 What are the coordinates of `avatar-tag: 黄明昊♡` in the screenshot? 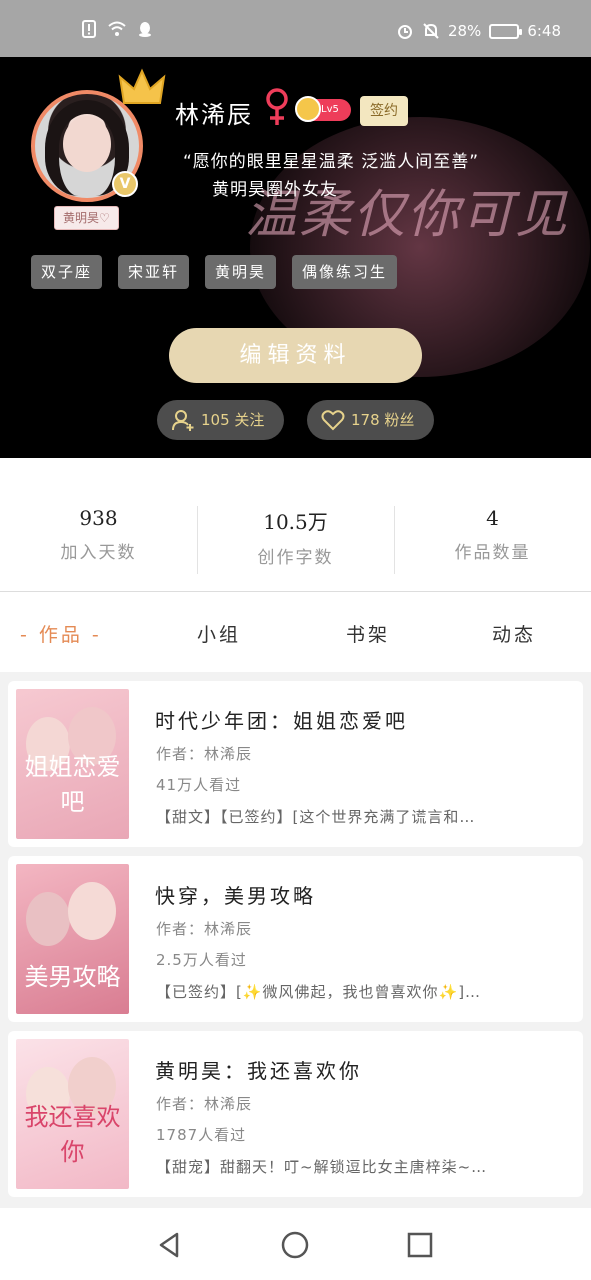 It's located at (86, 218).